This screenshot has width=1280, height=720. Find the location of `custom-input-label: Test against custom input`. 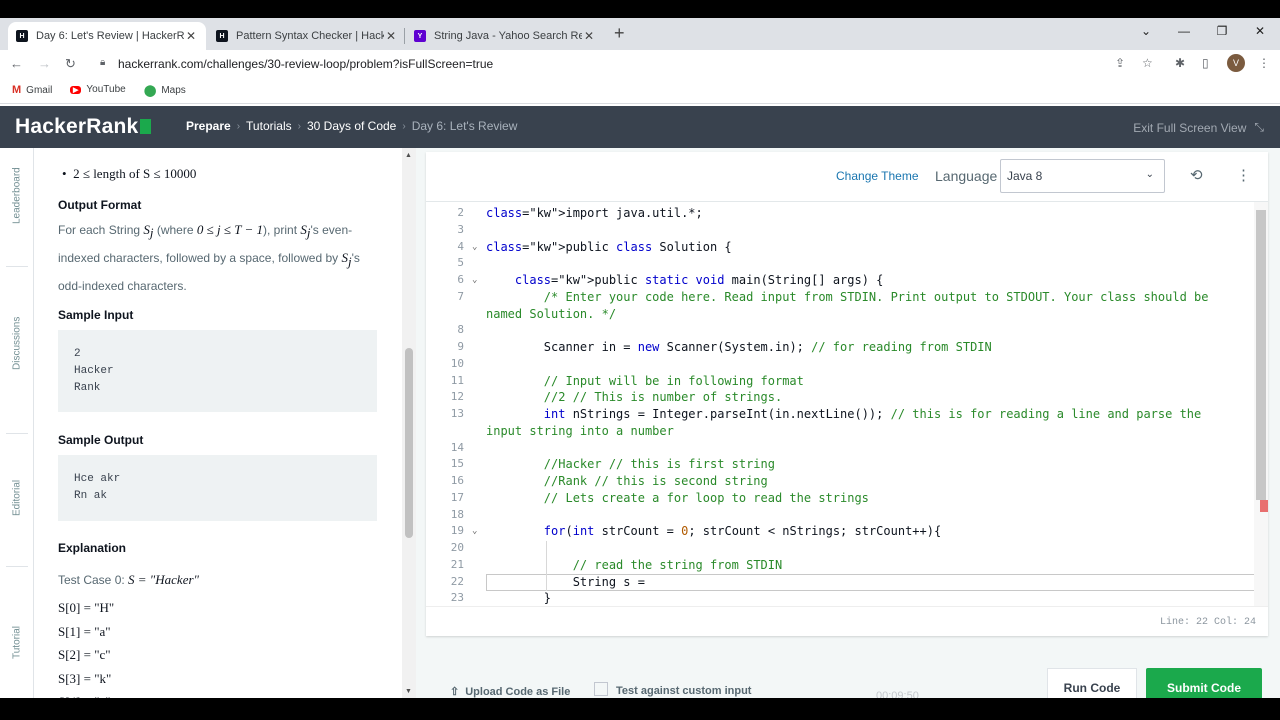

custom-input-label: Test against custom input is located at coordinates (683, 691).